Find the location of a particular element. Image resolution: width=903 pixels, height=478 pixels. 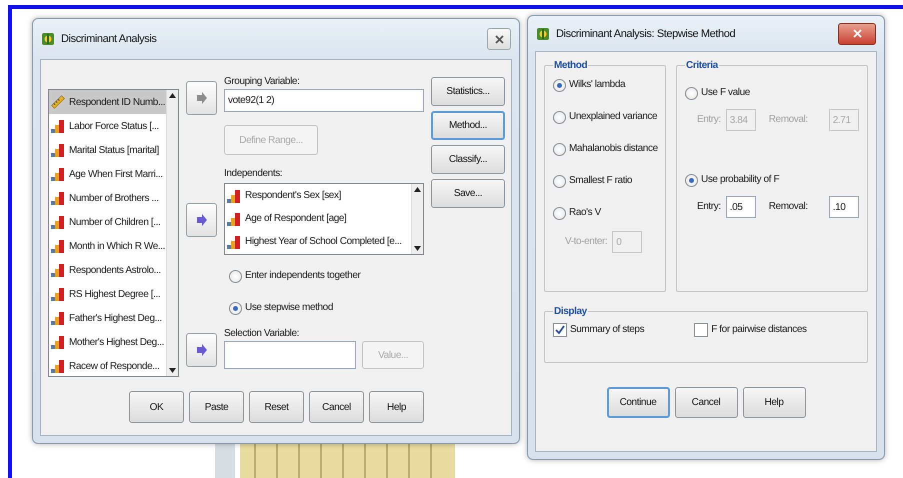

checkbox-label: F for pairwise distances is located at coordinates (759, 330).